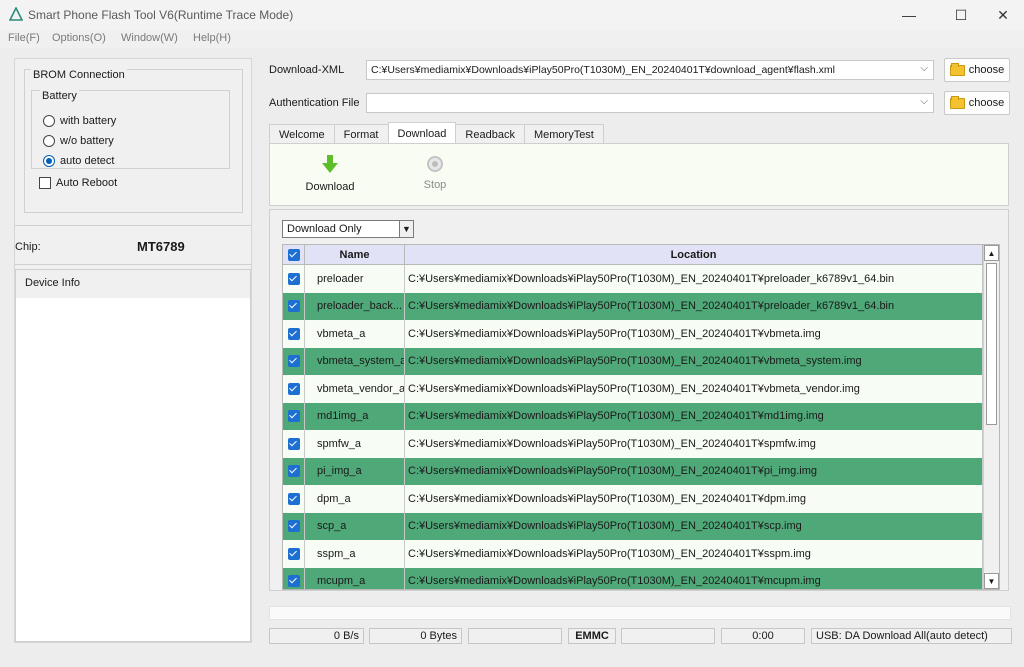 The width and height of the screenshot is (1024, 667). Describe the element at coordinates (16, 14) in the screenshot. I see `app-logo-icon` at that location.